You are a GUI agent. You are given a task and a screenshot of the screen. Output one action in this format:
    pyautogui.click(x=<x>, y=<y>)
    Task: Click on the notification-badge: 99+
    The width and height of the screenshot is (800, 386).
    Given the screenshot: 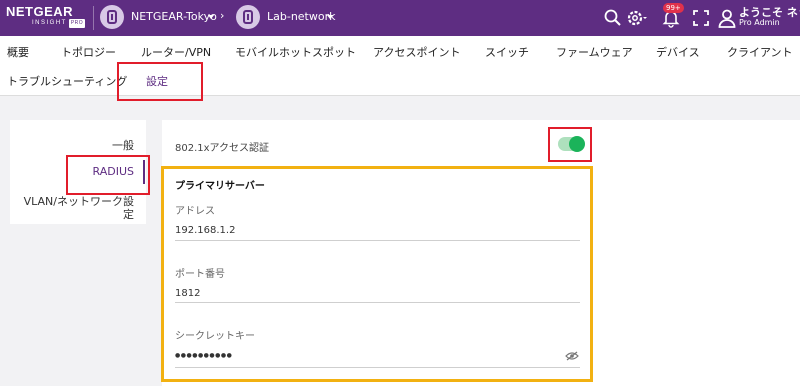 What is the action you would take?
    pyautogui.click(x=673, y=8)
    